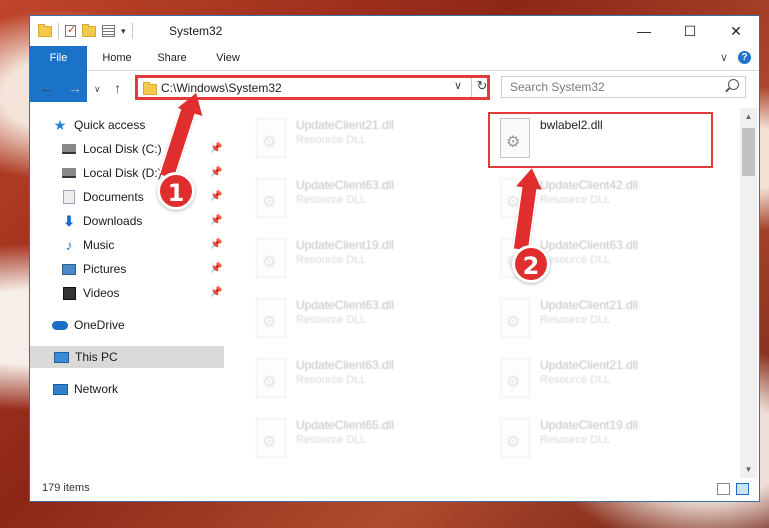 This screenshot has width=769, height=528. What do you see at coordinates (61, 357) in the screenshot?
I see `computer-icon` at bounding box center [61, 357].